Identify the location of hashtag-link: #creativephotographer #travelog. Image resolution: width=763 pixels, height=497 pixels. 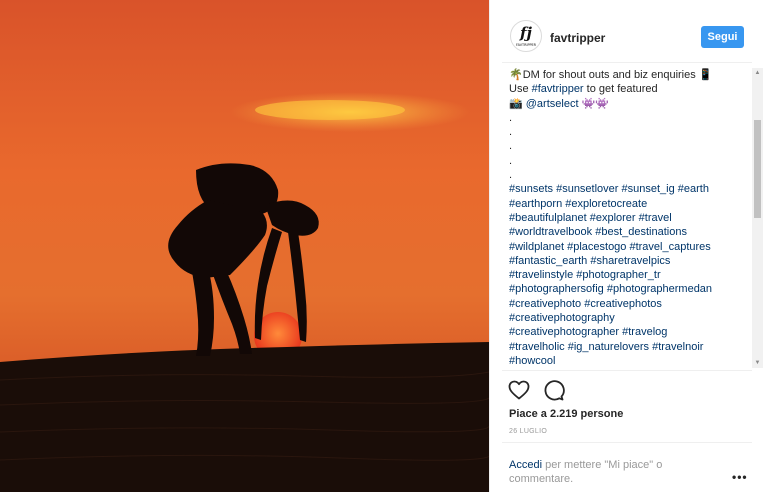
(588, 332).